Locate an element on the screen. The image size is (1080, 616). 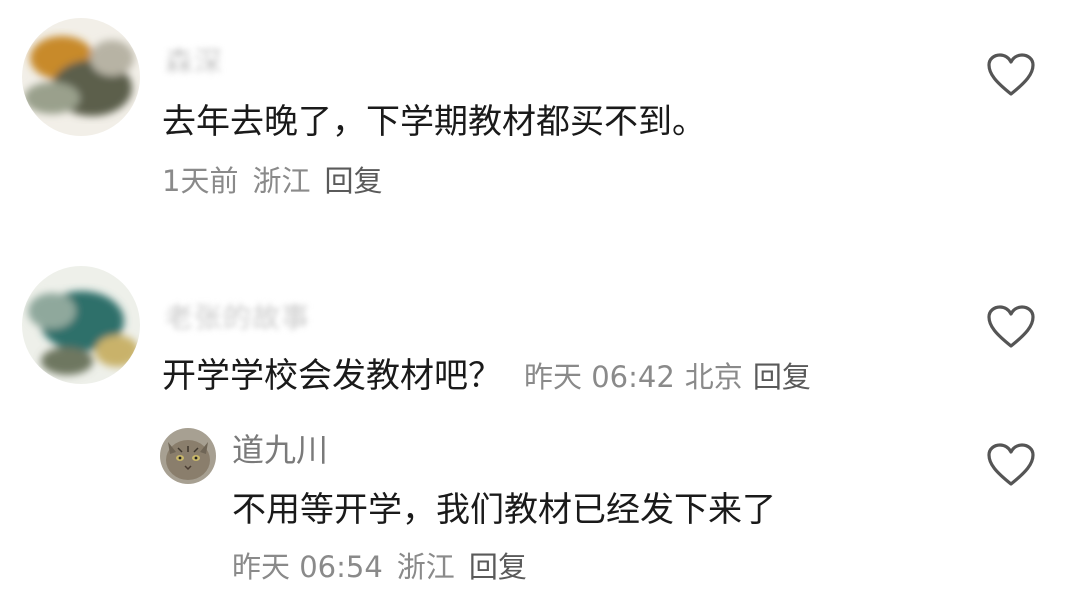
comment-location: 浙江 is located at coordinates (281, 181).